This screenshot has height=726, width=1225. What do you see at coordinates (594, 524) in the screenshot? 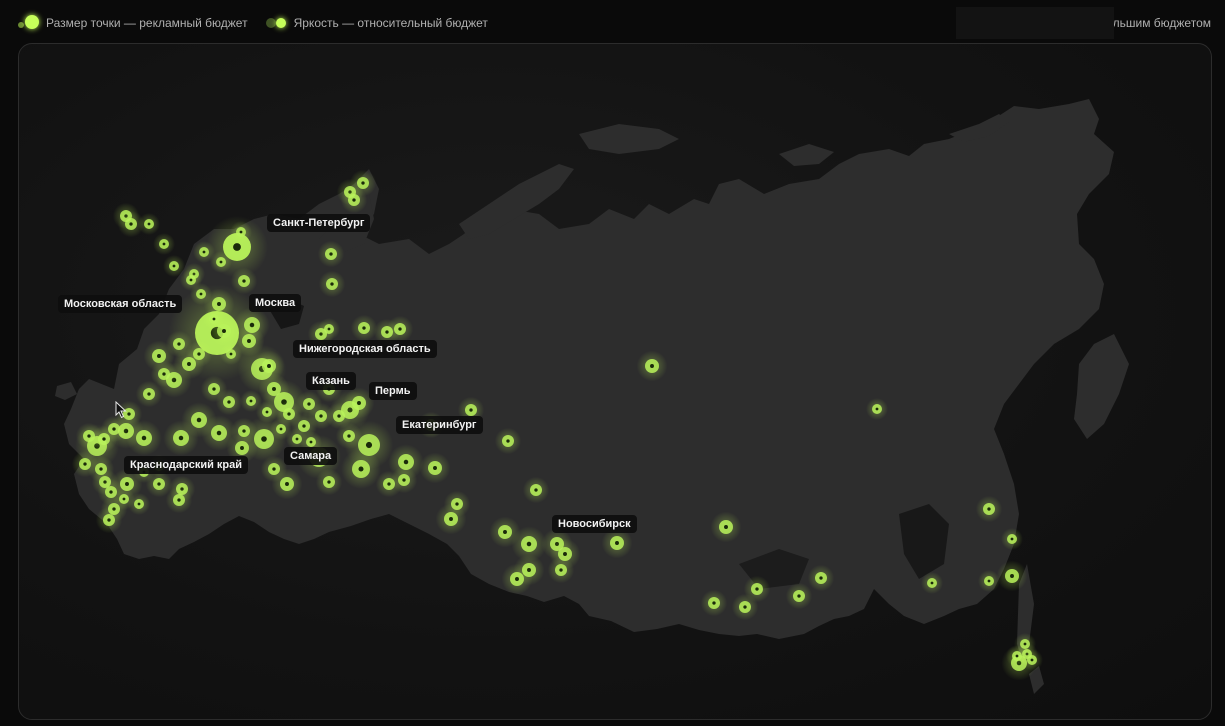
I see `city-label-novosibirsk: Новосибирск` at bounding box center [594, 524].